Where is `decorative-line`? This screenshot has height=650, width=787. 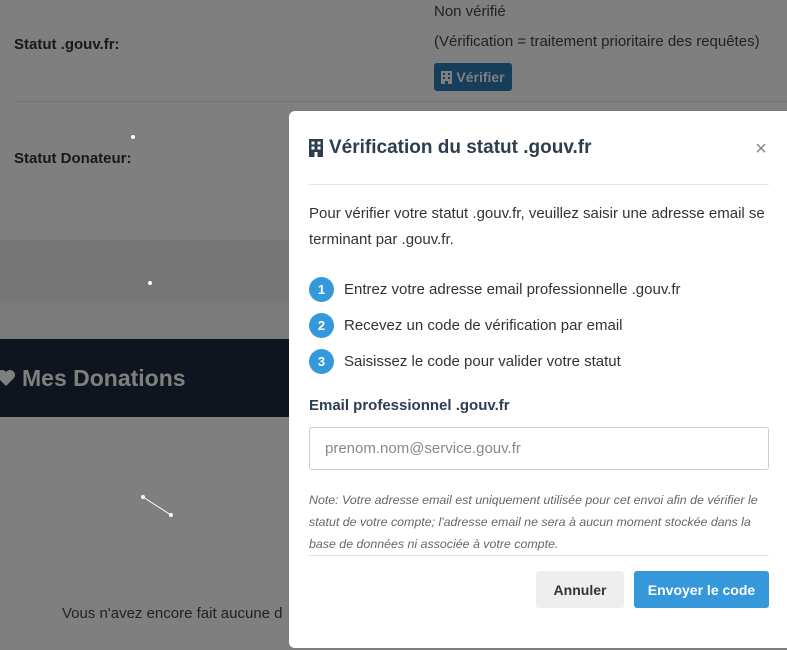
decorative-line is located at coordinates (157, 506).